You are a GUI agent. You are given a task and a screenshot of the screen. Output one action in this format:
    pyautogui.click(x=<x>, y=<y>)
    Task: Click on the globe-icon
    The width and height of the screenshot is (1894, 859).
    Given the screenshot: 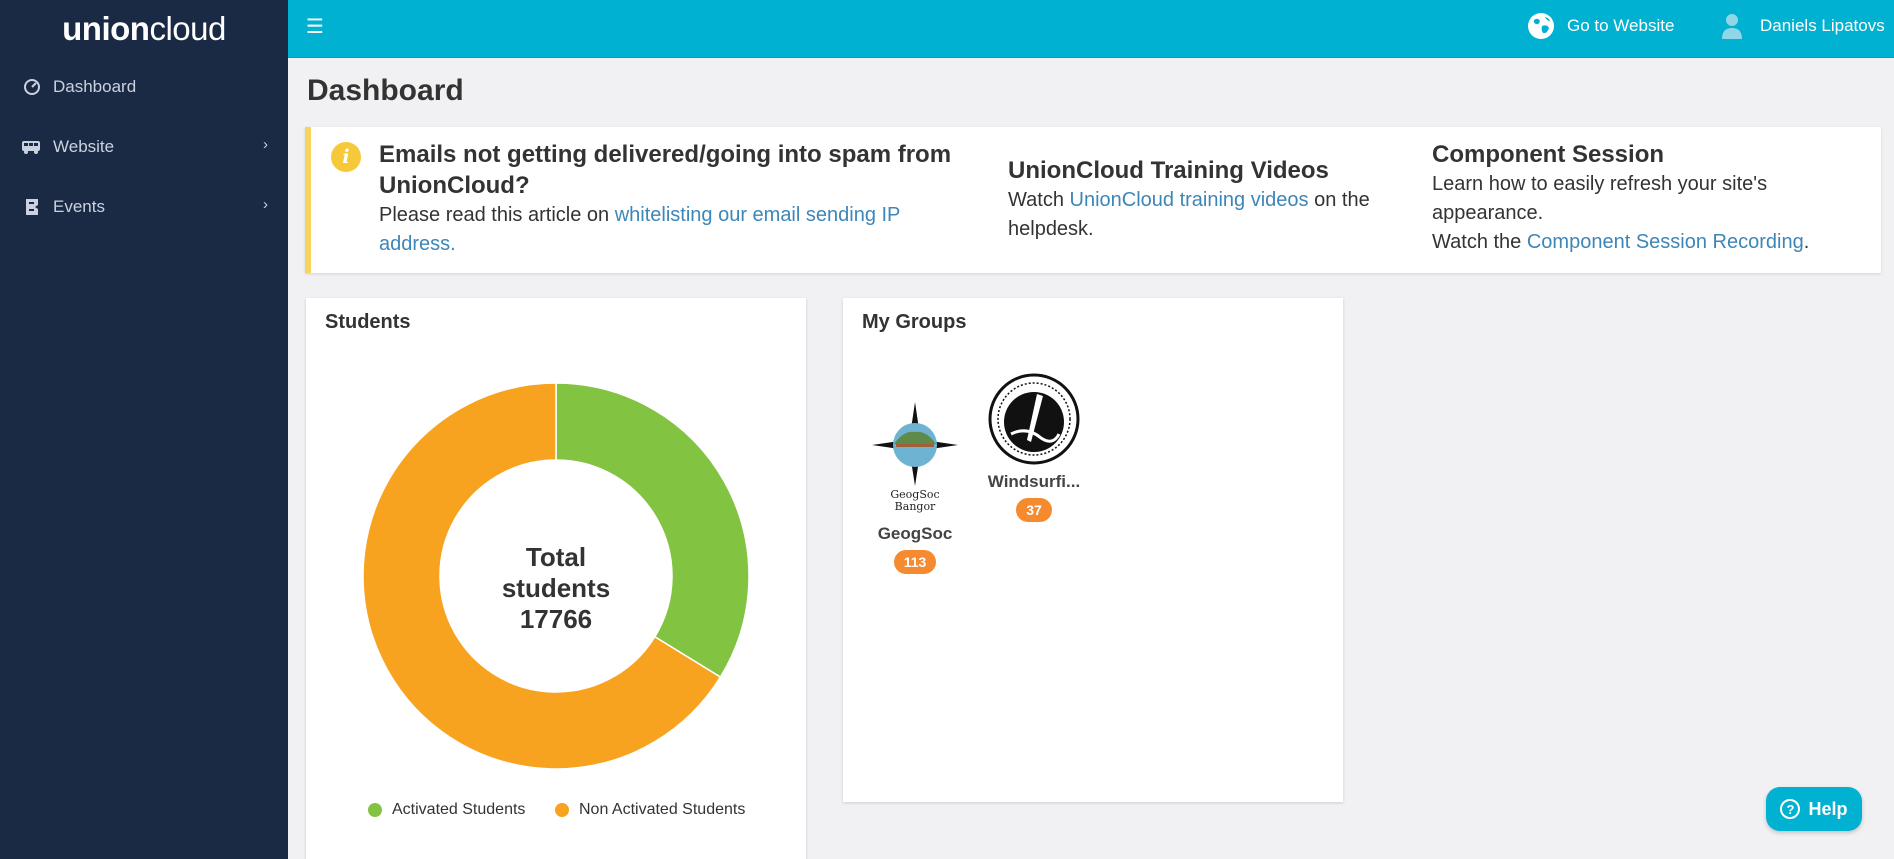 What is the action you would take?
    pyautogui.click(x=1541, y=26)
    